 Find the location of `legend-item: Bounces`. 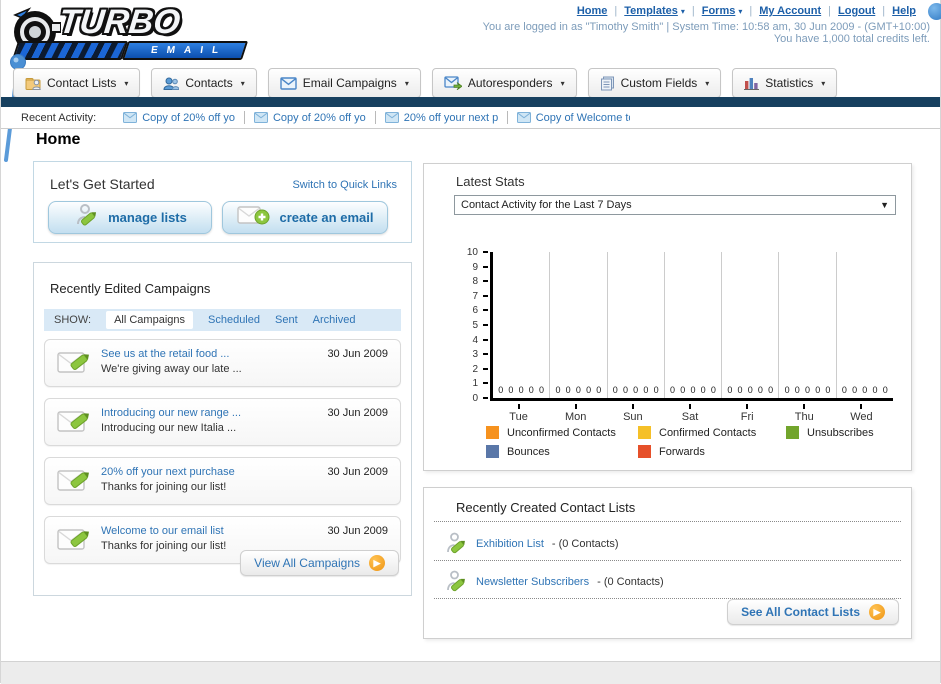

legend-item: Bounces is located at coordinates (562, 451).